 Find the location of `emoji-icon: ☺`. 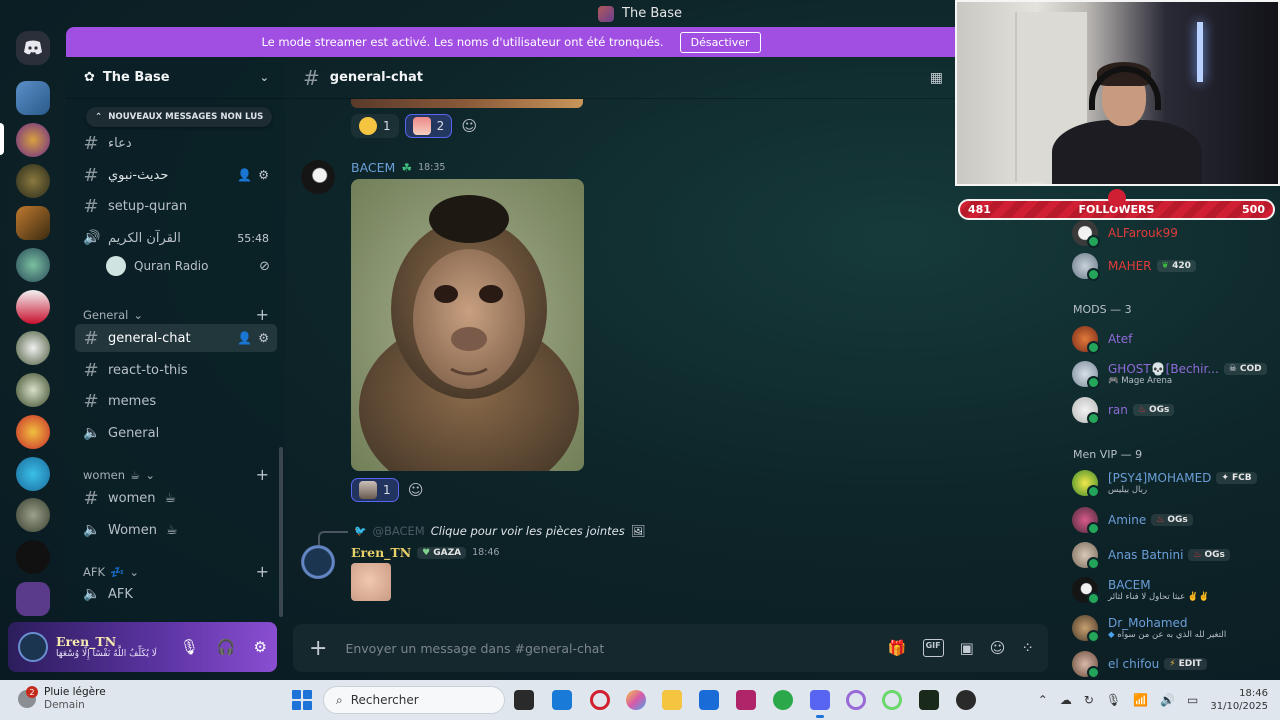

emoji-icon: ☺ is located at coordinates (998, 648).